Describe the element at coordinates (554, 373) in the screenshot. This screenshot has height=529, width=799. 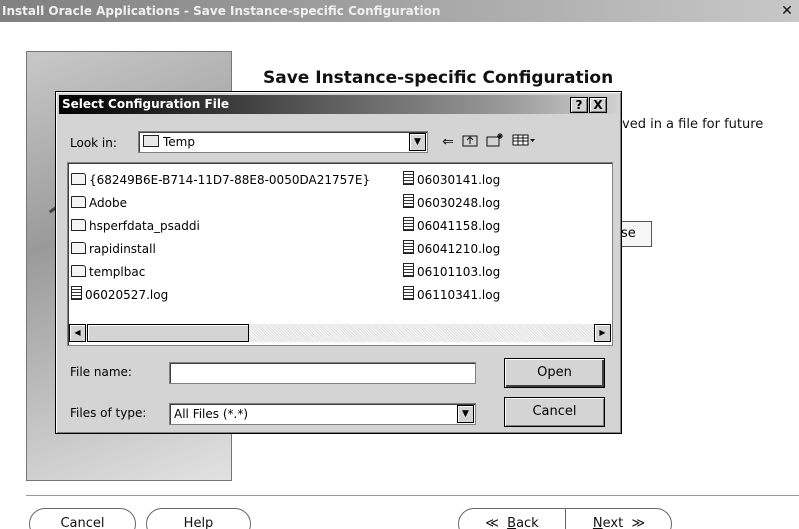
I see `open-button: Open` at that location.